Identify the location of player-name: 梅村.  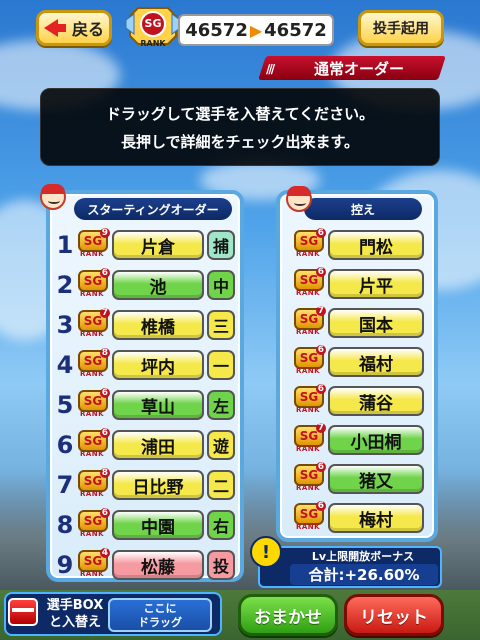
(376, 518).